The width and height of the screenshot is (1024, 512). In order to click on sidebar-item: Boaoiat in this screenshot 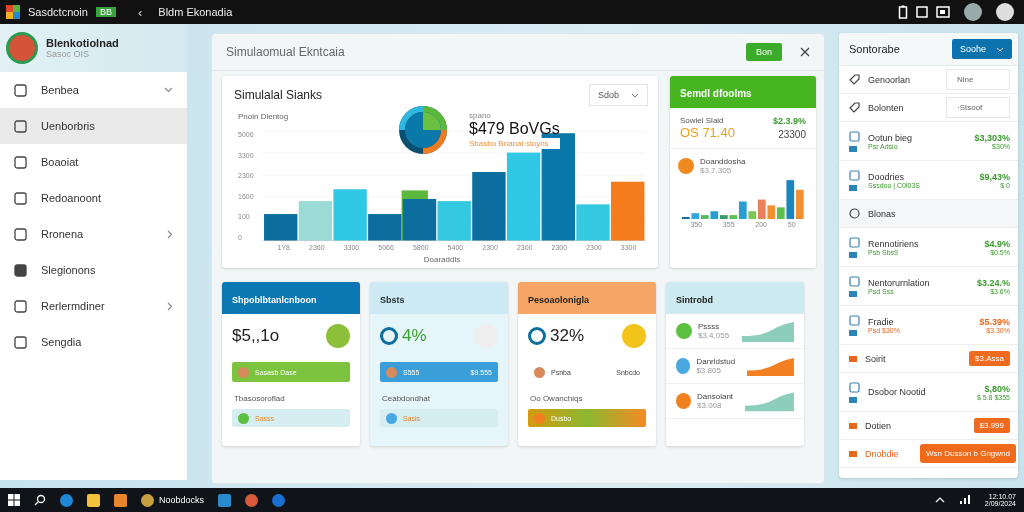, I will do `click(93, 162)`.